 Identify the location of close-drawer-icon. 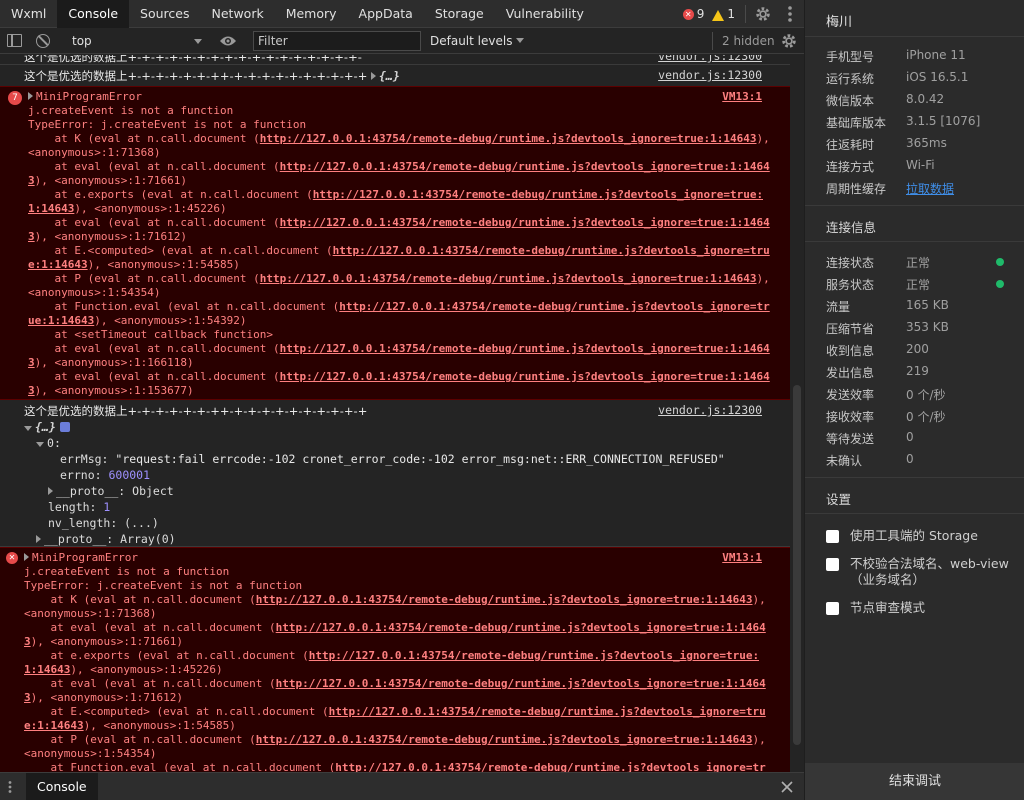
(787, 787).